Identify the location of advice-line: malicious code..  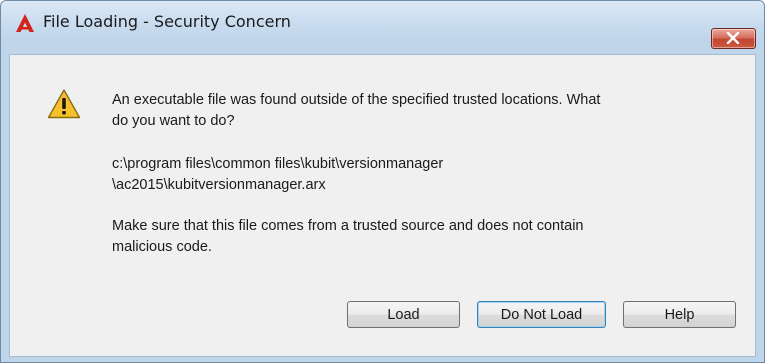
(162, 247).